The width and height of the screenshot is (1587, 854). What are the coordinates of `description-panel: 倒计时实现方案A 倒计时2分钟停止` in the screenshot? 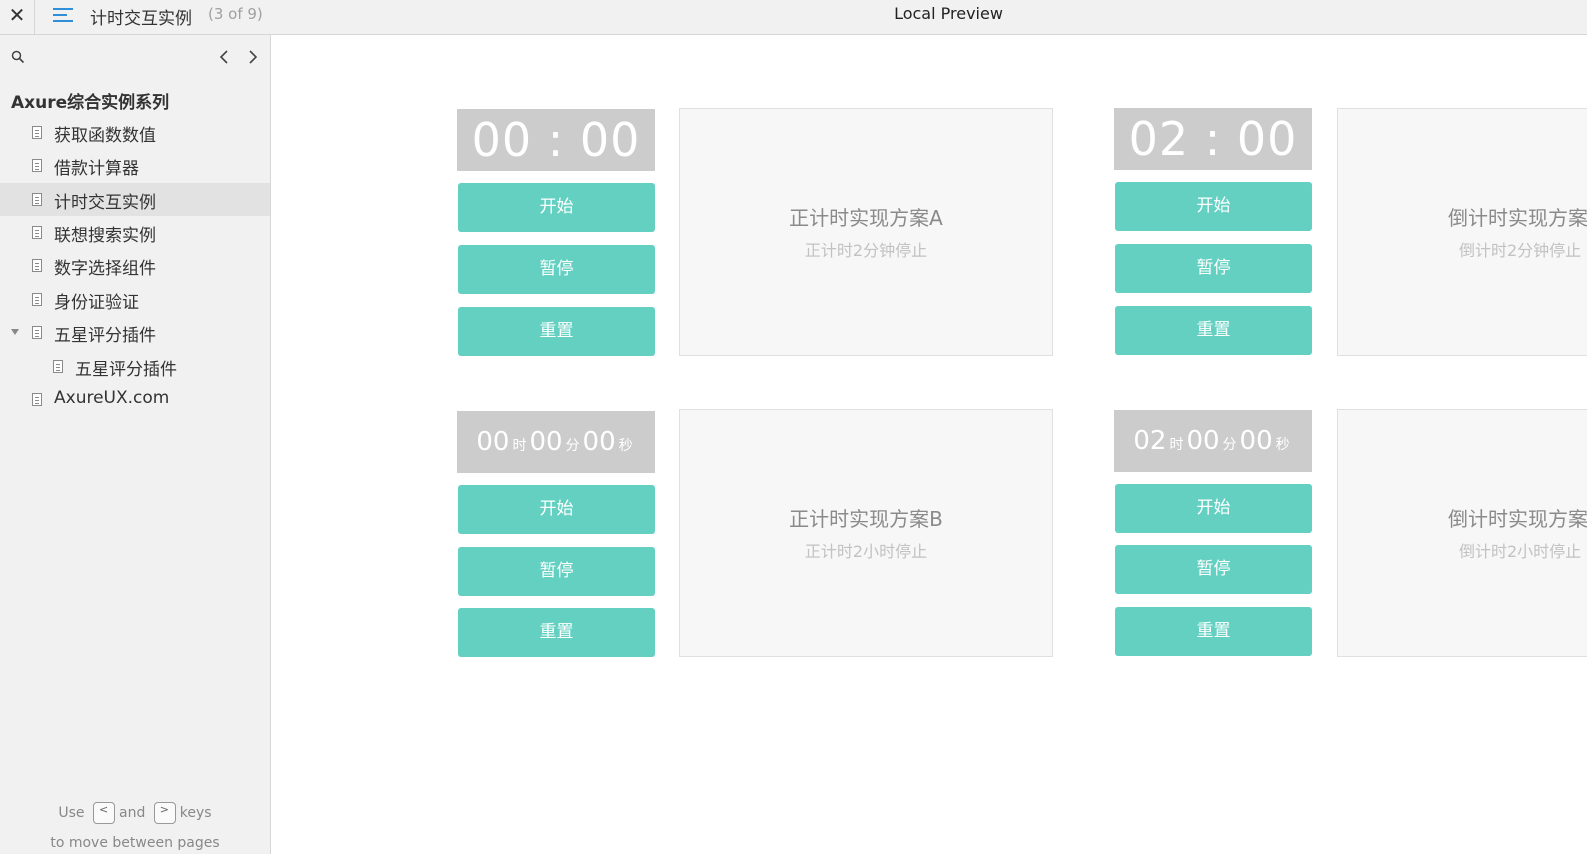 It's located at (1462, 232).